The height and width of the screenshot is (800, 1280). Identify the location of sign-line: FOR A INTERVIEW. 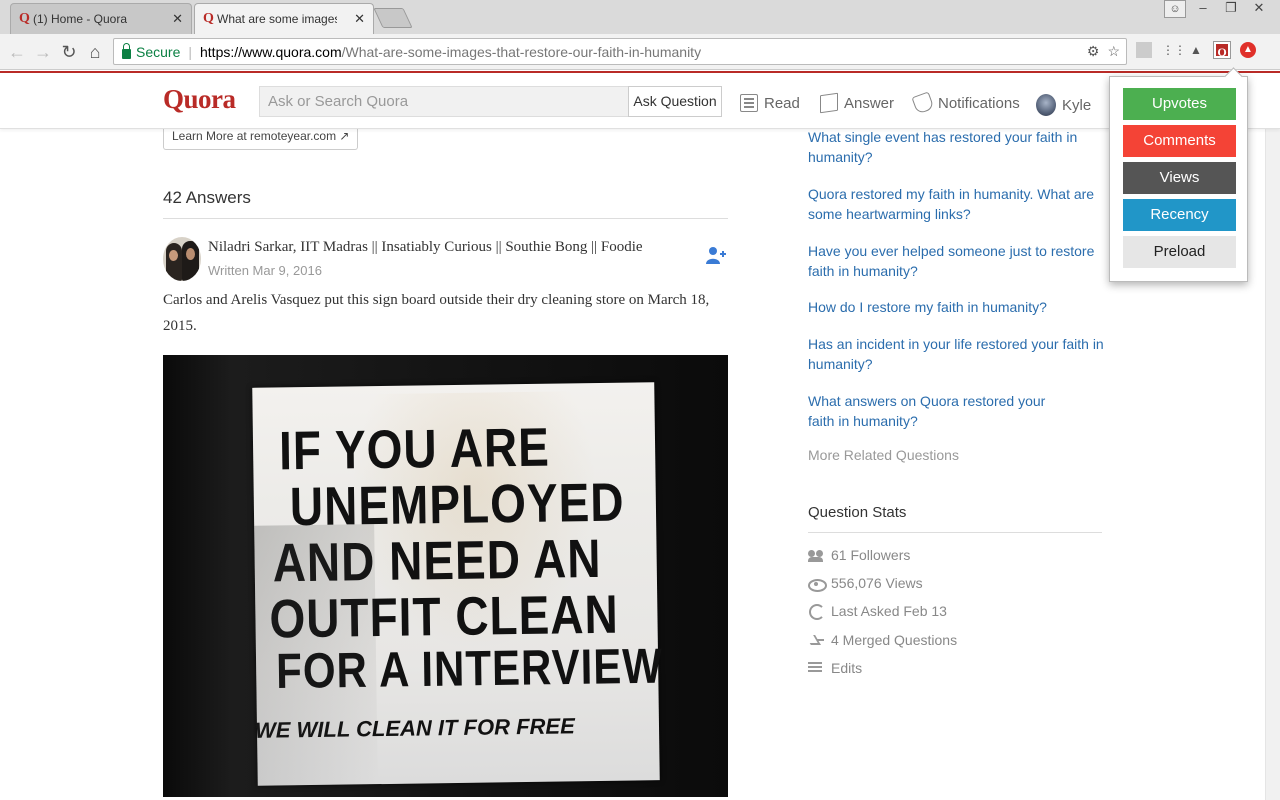
(469, 668).